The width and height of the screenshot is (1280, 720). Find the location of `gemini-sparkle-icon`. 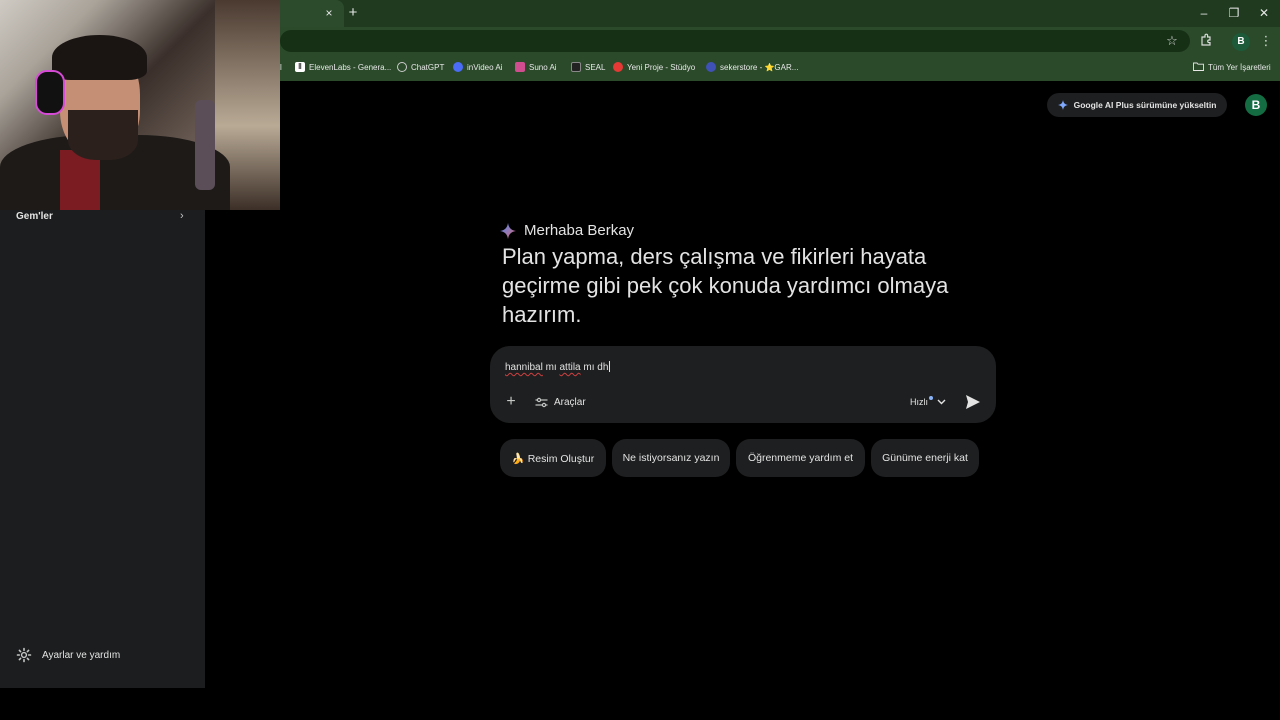

gemini-sparkle-icon is located at coordinates (508, 230).